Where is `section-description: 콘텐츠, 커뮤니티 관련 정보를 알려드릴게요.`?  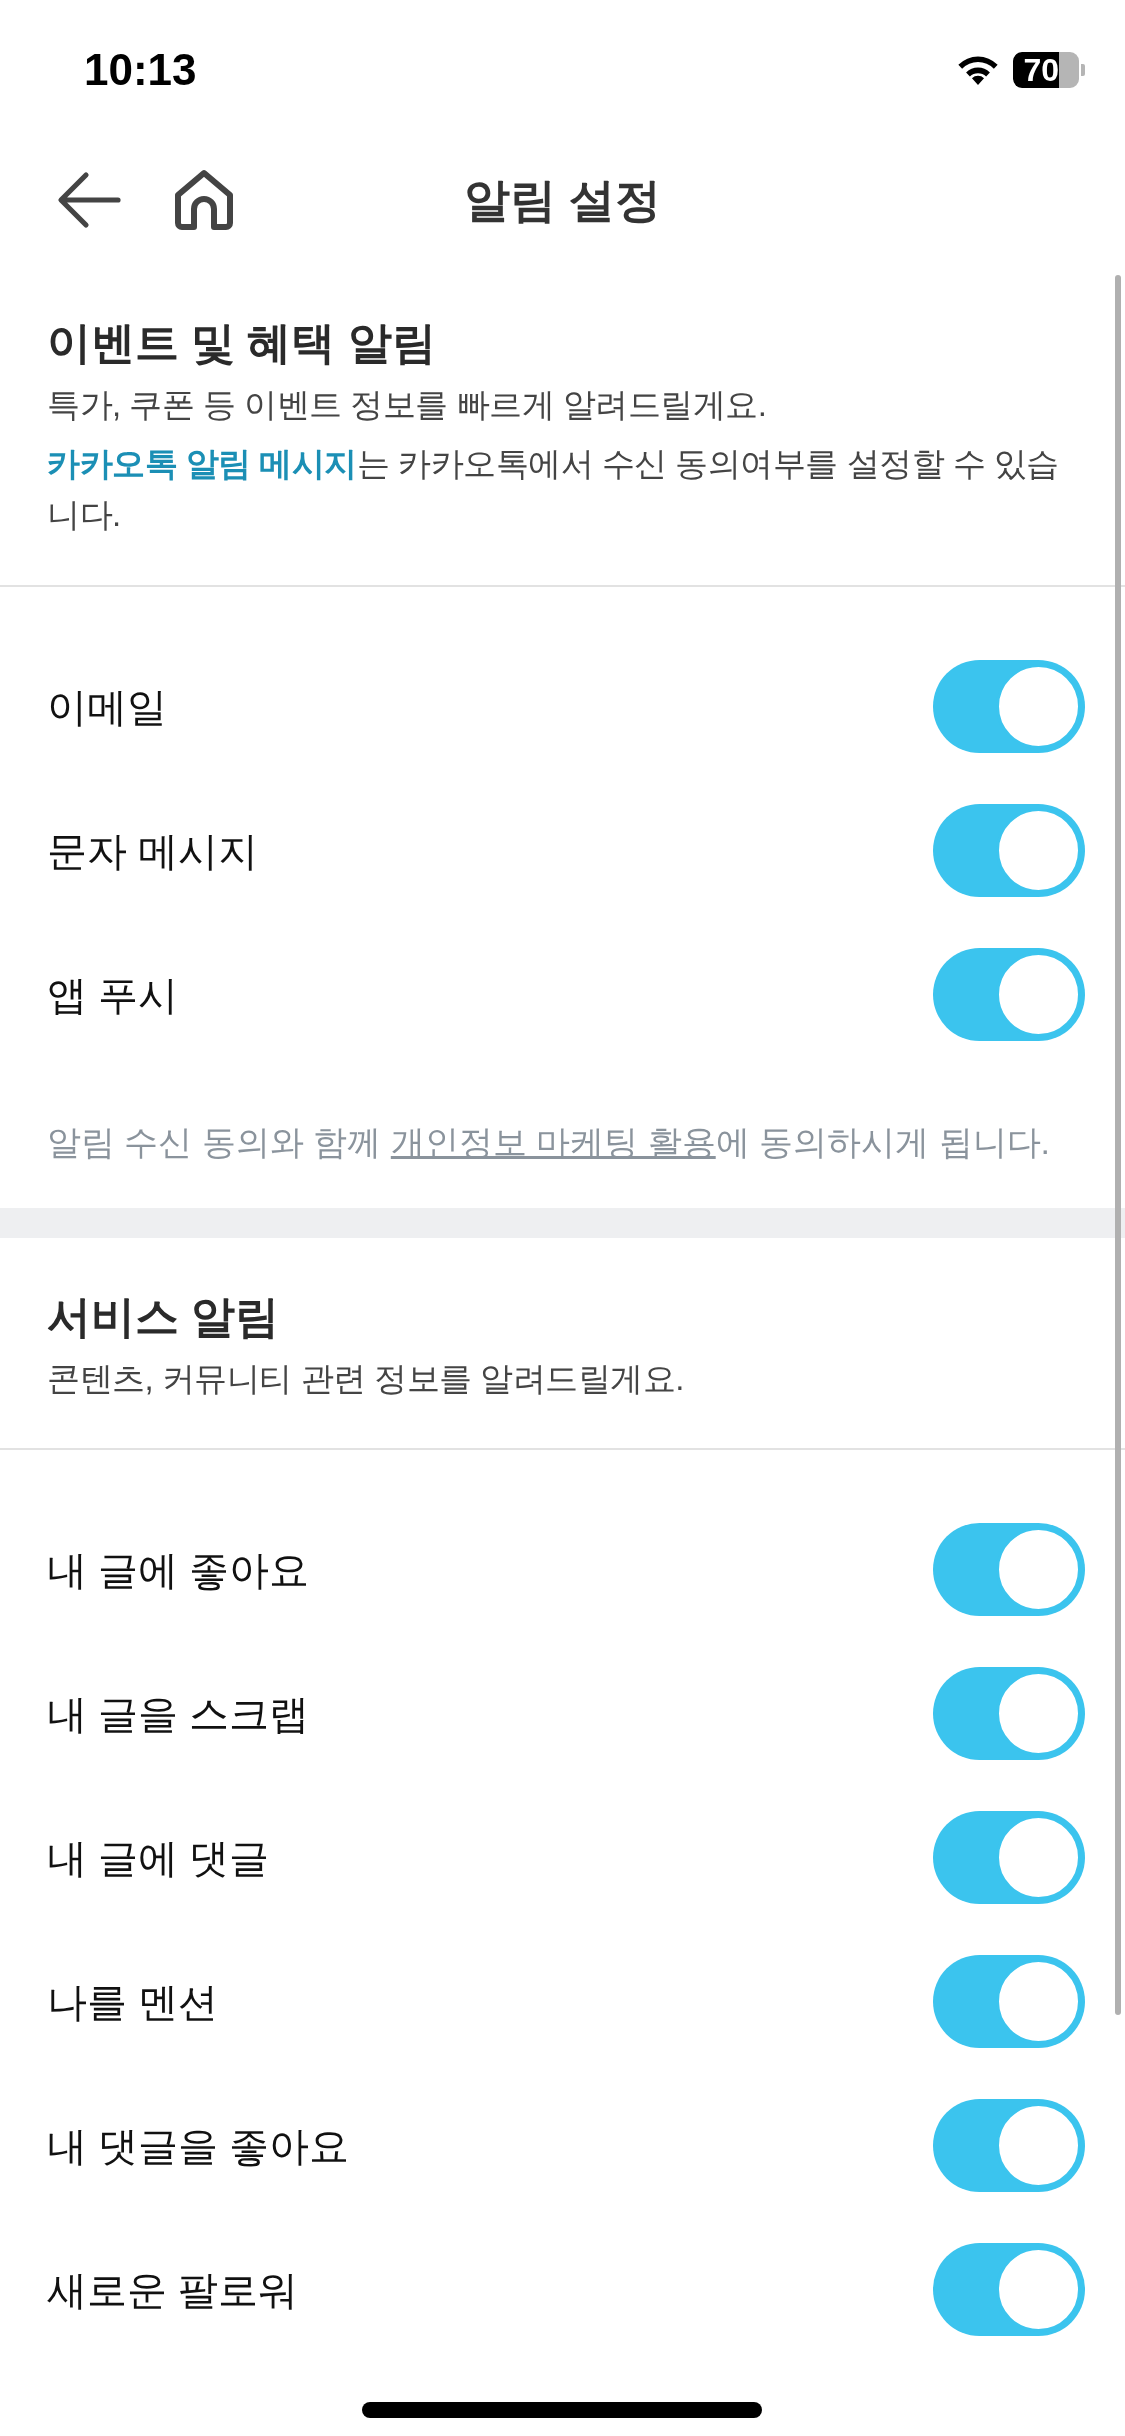
section-description: 콘텐츠, 커뮤니티 관련 정보를 알려드릴게요. is located at coordinates (366, 1378).